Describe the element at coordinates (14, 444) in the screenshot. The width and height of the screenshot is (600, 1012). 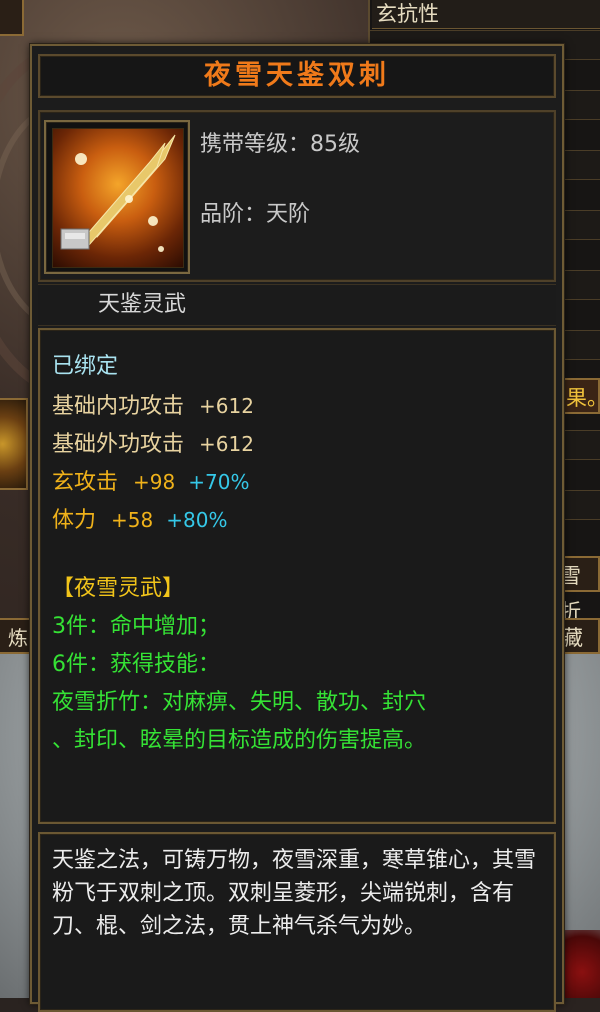
I see `equipment-slot-icon` at that location.